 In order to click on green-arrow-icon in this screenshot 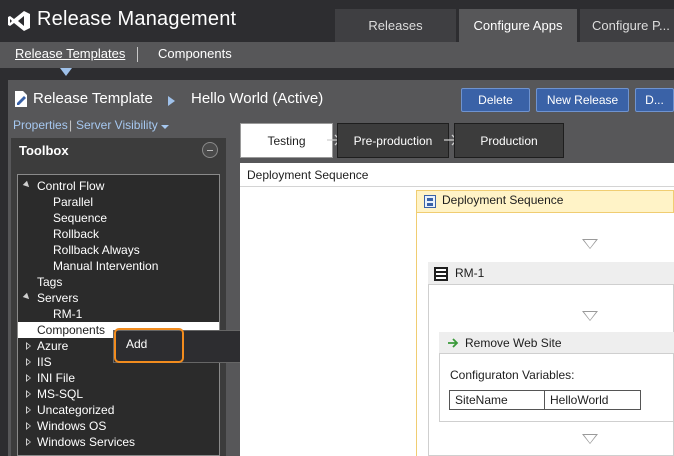, I will do `click(453, 343)`.